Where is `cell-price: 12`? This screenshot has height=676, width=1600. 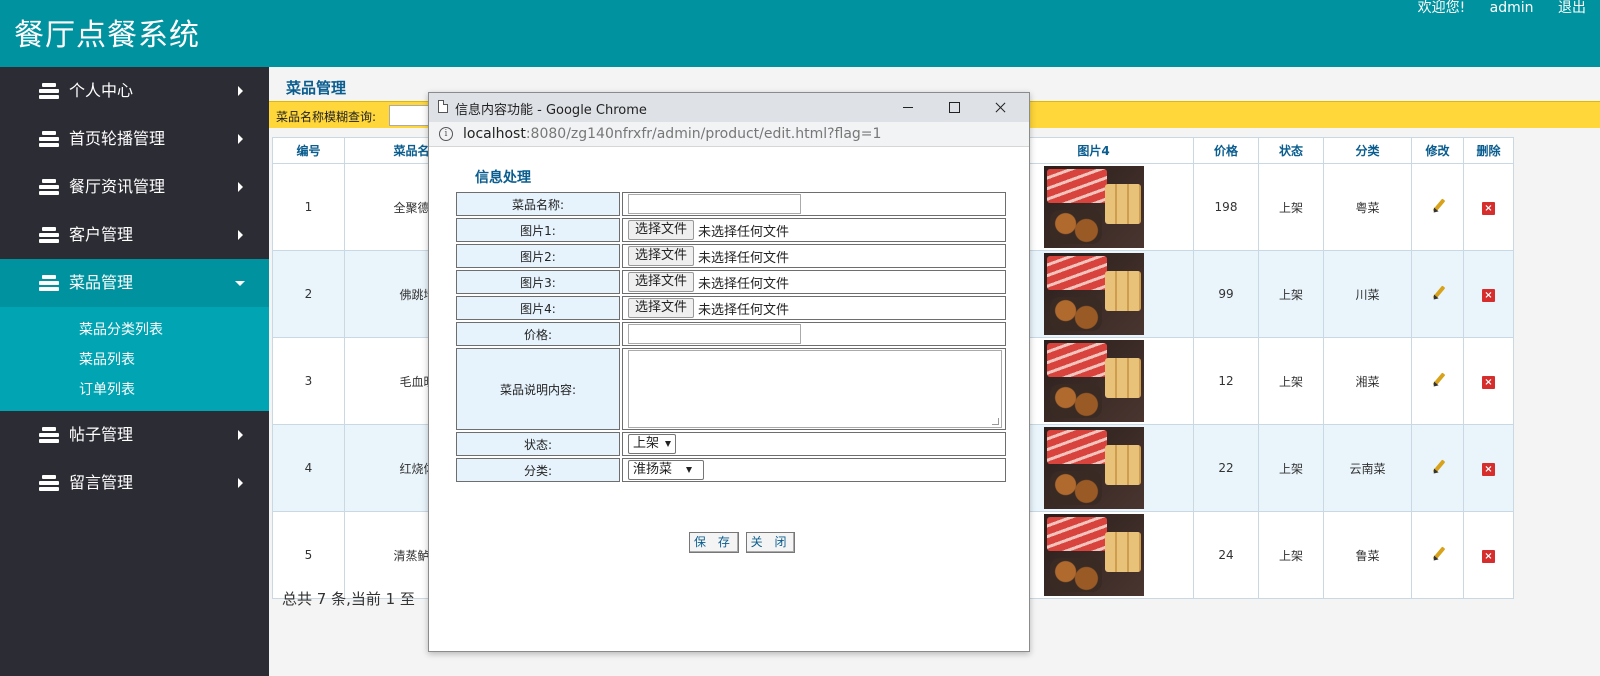
cell-price: 12 is located at coordinates (1226, 381).